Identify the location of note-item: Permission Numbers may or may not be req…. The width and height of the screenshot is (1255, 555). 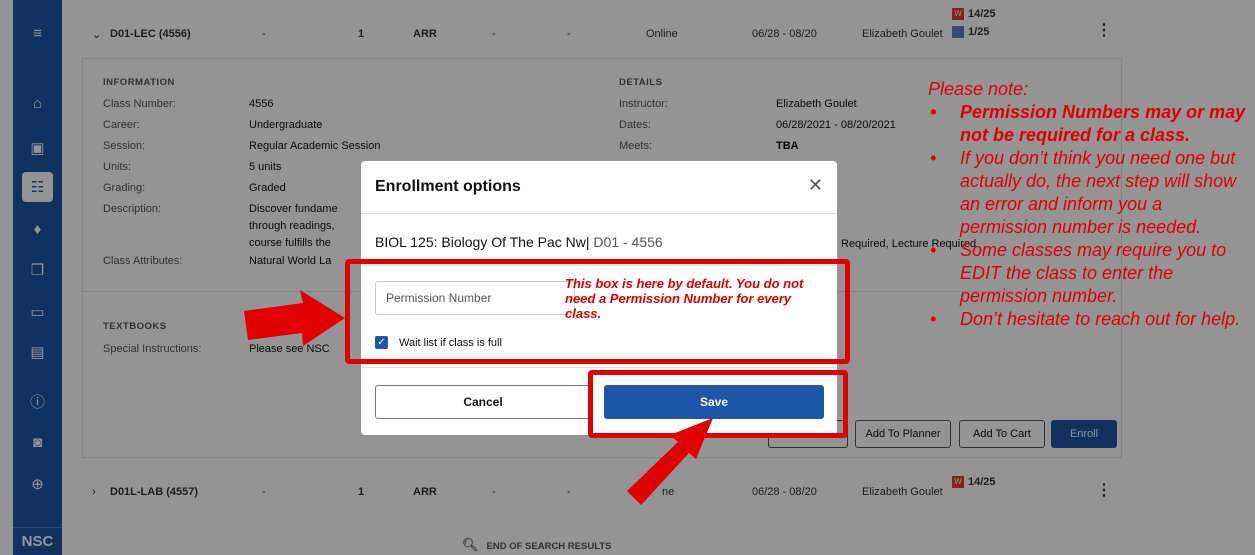
(1090, 124).